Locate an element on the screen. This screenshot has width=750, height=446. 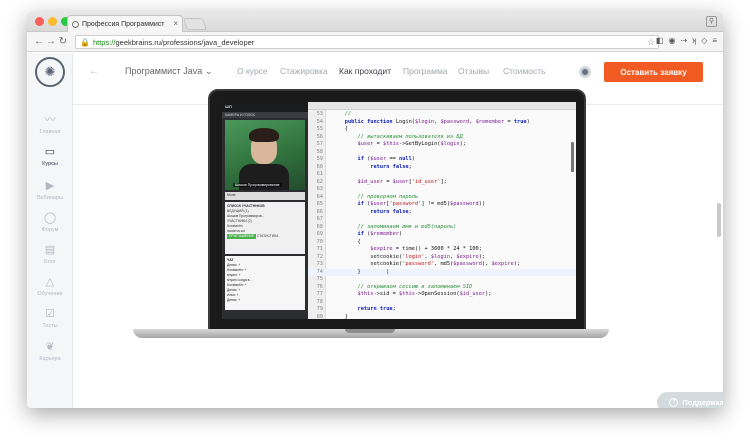
sidebar-item: ▶ Вебинары is located at coordinates (50, 190).